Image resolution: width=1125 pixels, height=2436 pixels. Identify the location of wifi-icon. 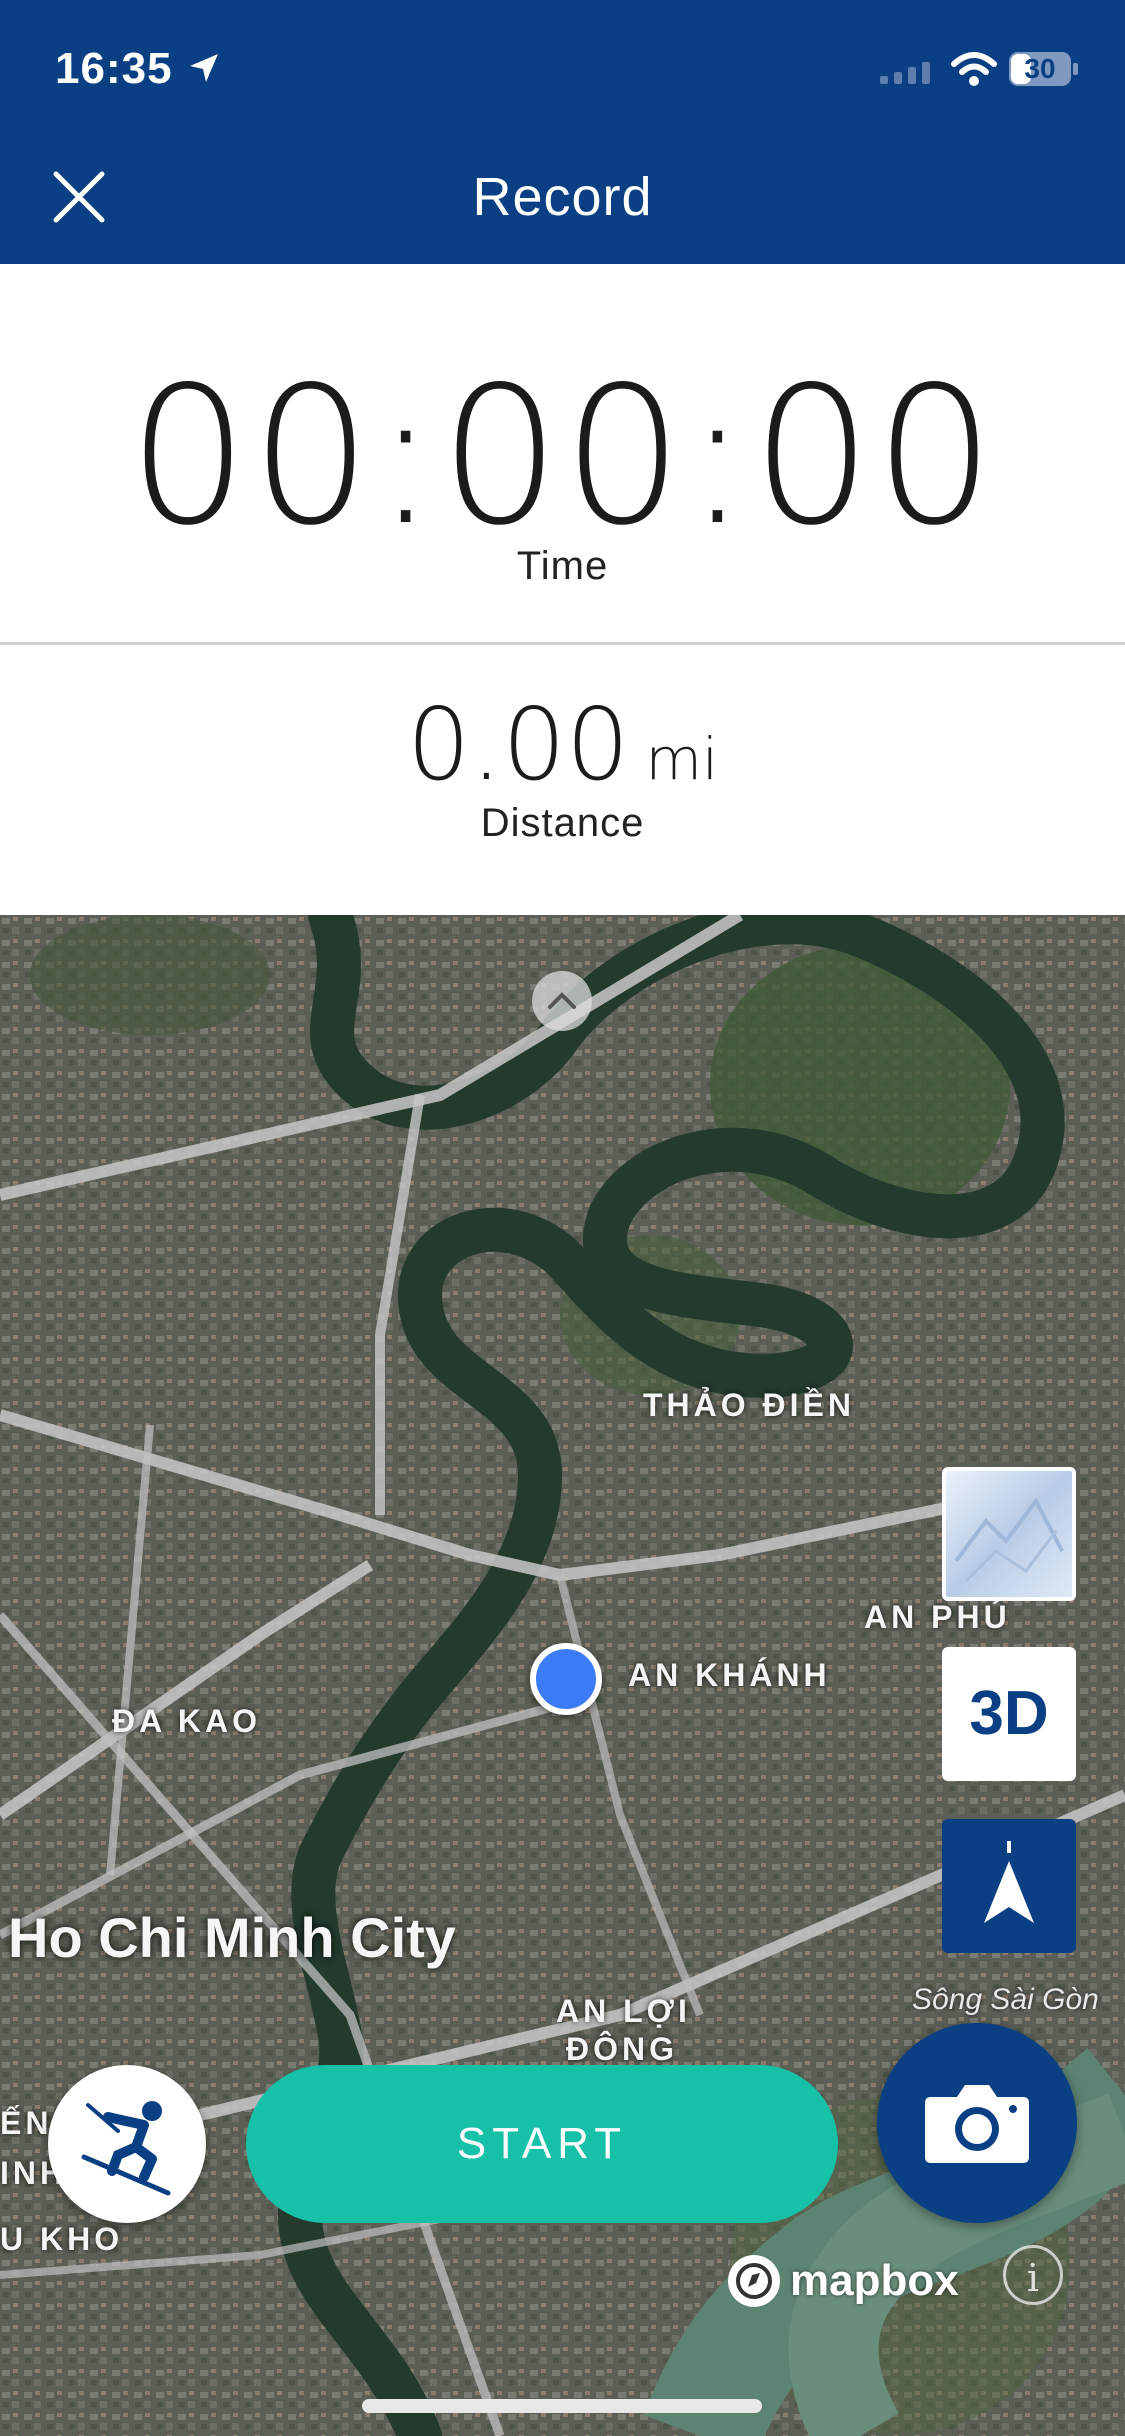
(974, 69).